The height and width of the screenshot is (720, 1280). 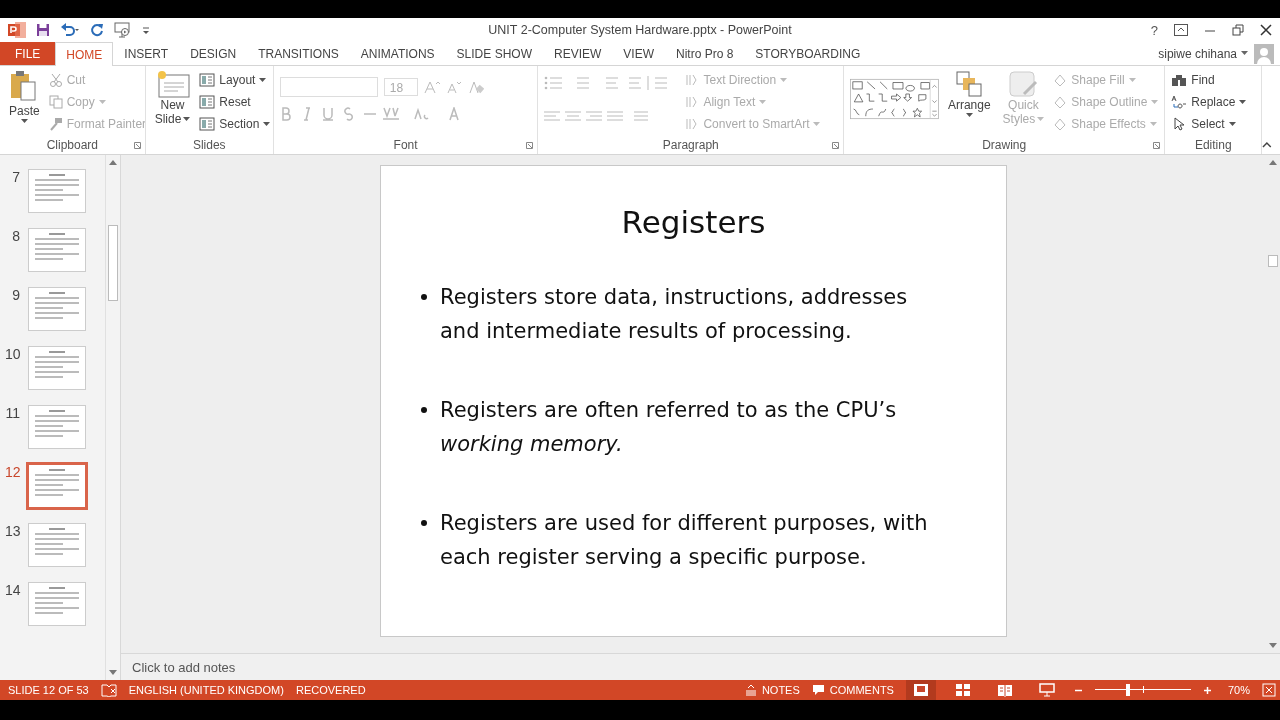 What do you see at coordinates (328, 87) in the screenshot?
I see `font-name-field` at bounding box center [328, 87].